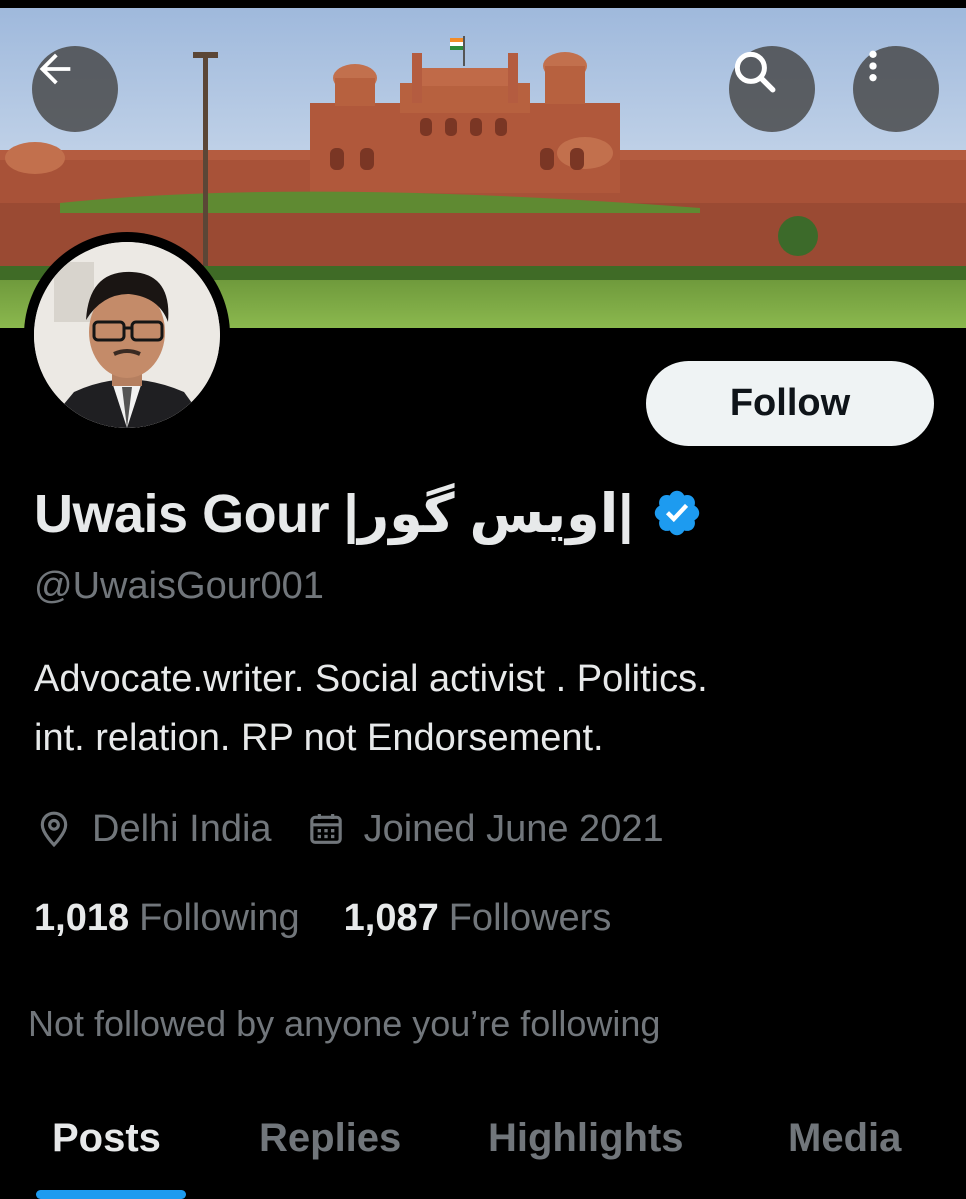  Describe the element at coordinates (325, 829) in the screenshot. I see `calendar-icon` at that location.